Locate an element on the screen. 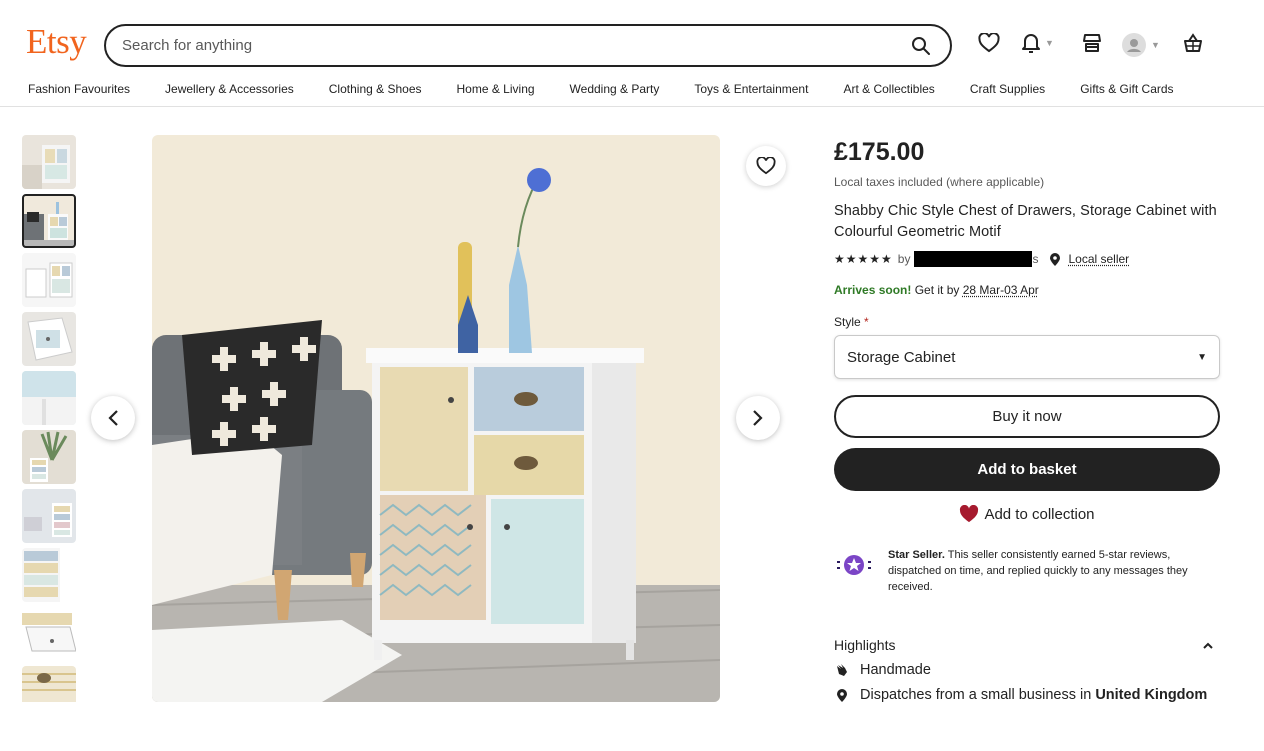  shop-icon is located at coordinates (1092, 43).